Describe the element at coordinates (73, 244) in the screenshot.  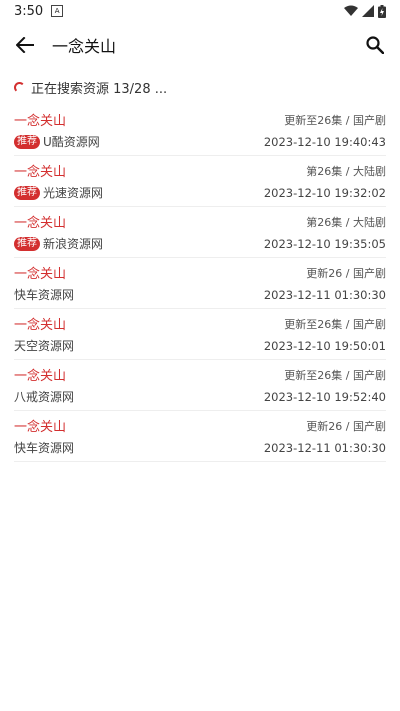
I see `result-source-name: 新浪资源网` at that location.